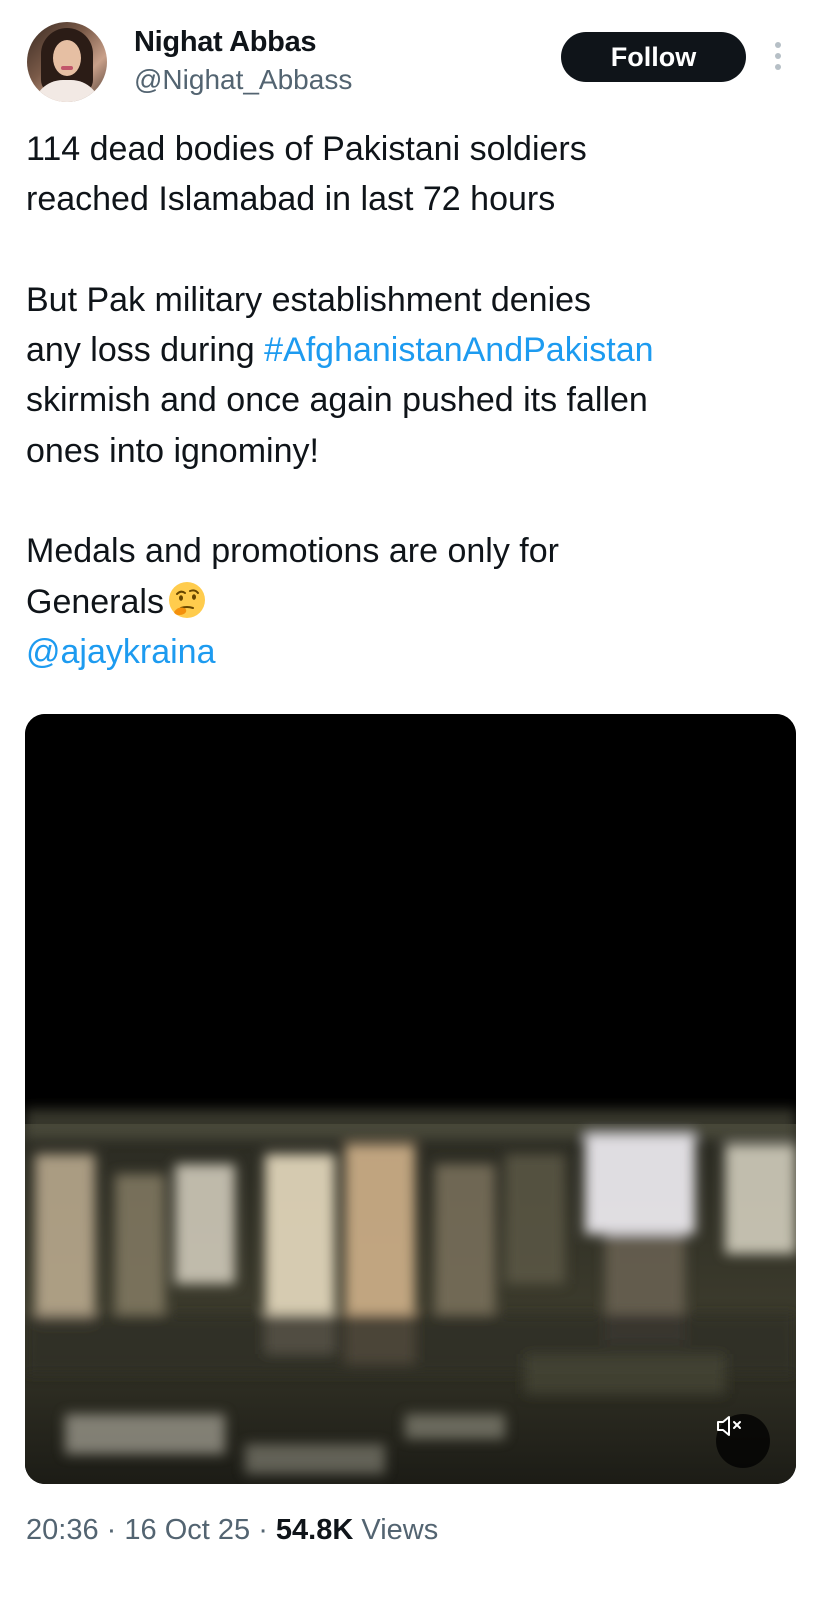 The height and width of the screenshot is (1600, 838). What do you see at coordinates (400, 1530) in the screenshot?
I see `views-label: Views` at bounding box center [400, 1530].